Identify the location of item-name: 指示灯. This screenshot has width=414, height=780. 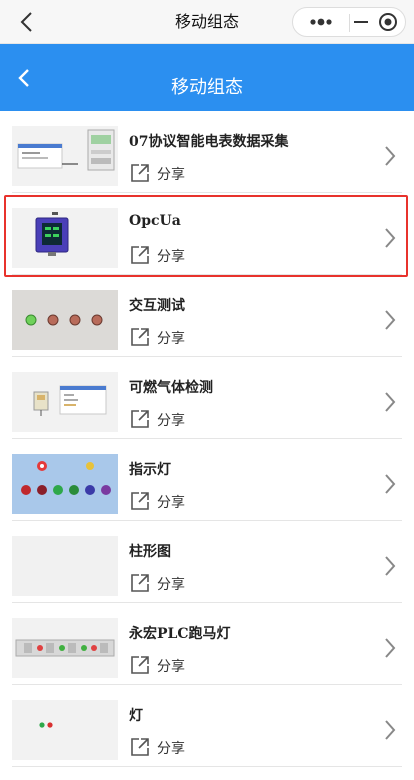
(150, 470).